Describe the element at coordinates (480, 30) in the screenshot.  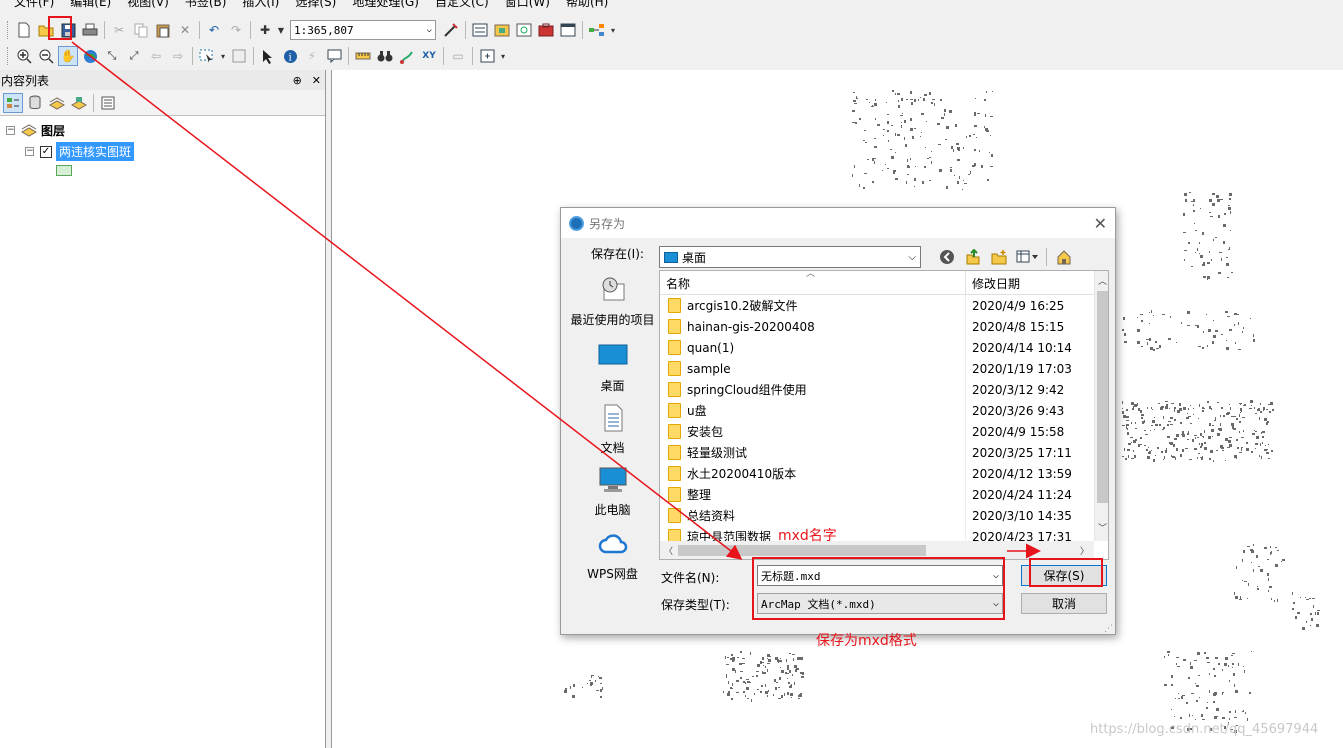
I see `table-of-contents-icon` at that location.